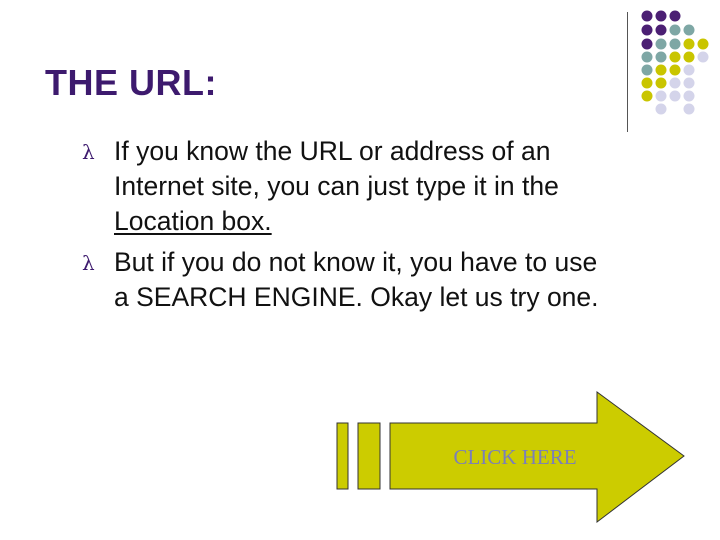 The width and height of the screenshot is (720, 540). What do you see at coordinates (537, 457) in the screenshot?
I see `arrow-body` at bounding box center [537, 457].